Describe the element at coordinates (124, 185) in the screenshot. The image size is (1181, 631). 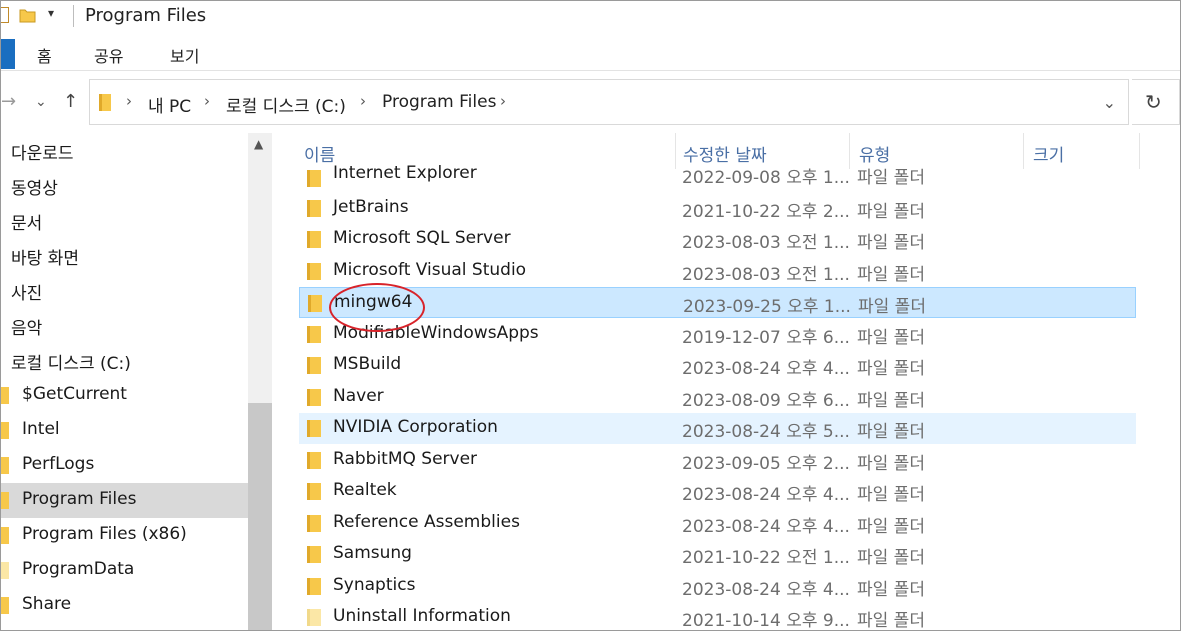
I see `nav-item: 동영상` at that location.